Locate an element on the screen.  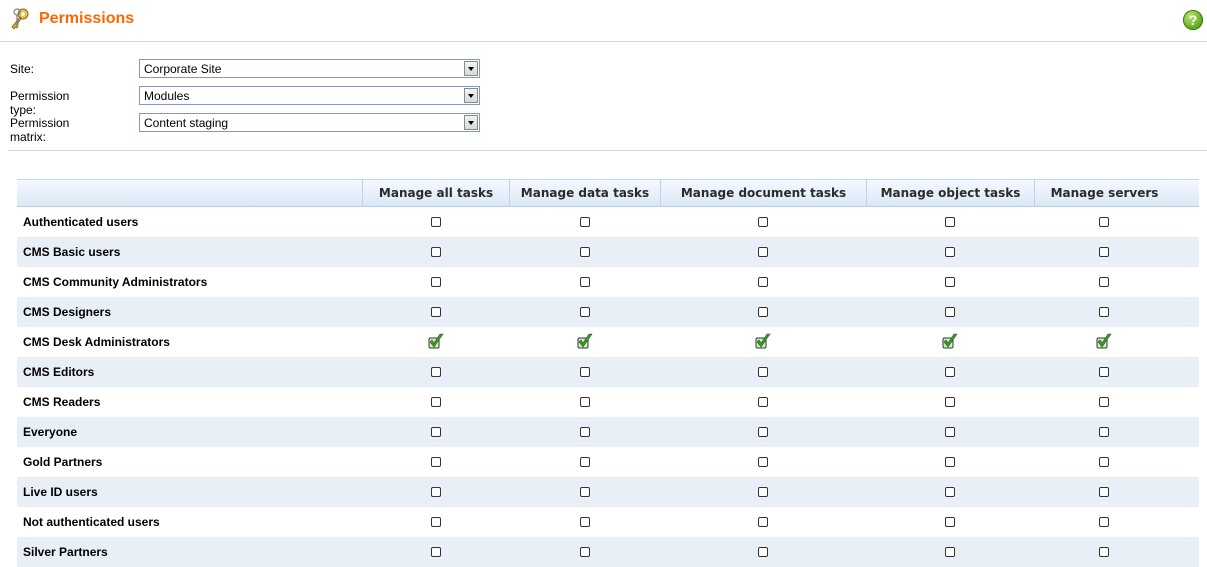
role-name: Not authenticated users is located at coordinates (91, 522).